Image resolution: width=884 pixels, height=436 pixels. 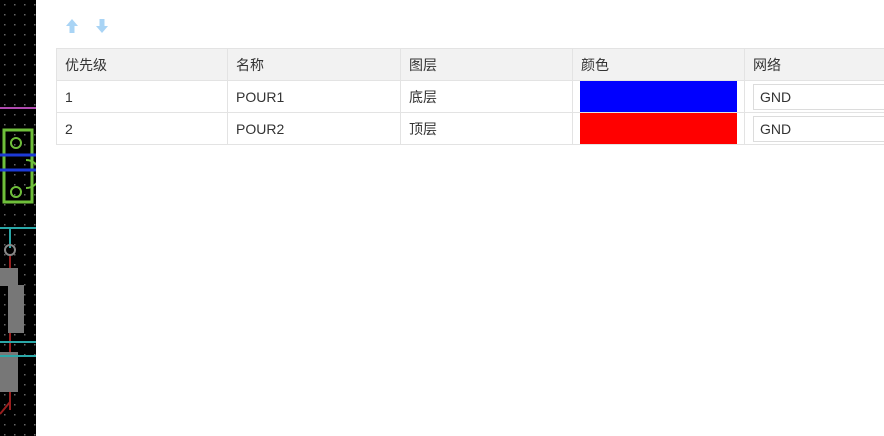 What do you see at coordinates (102, 26) in the screenshot?
I see `arrow-down-icon` at bounding box center [102, 26].